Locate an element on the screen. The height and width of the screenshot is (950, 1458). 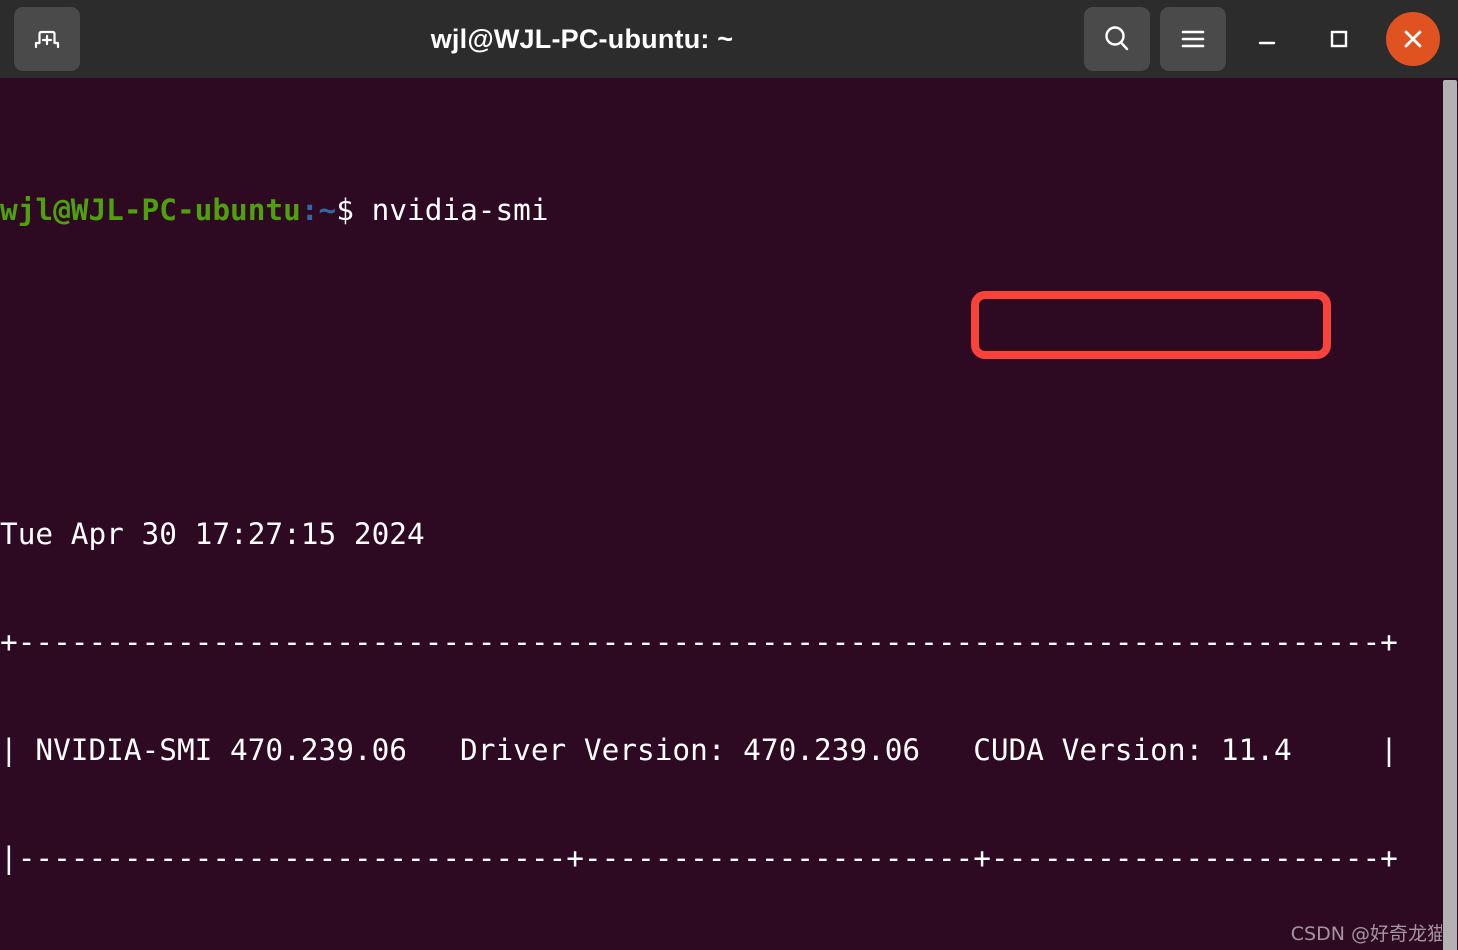
search-icon is located at coordinates (1117, 38).